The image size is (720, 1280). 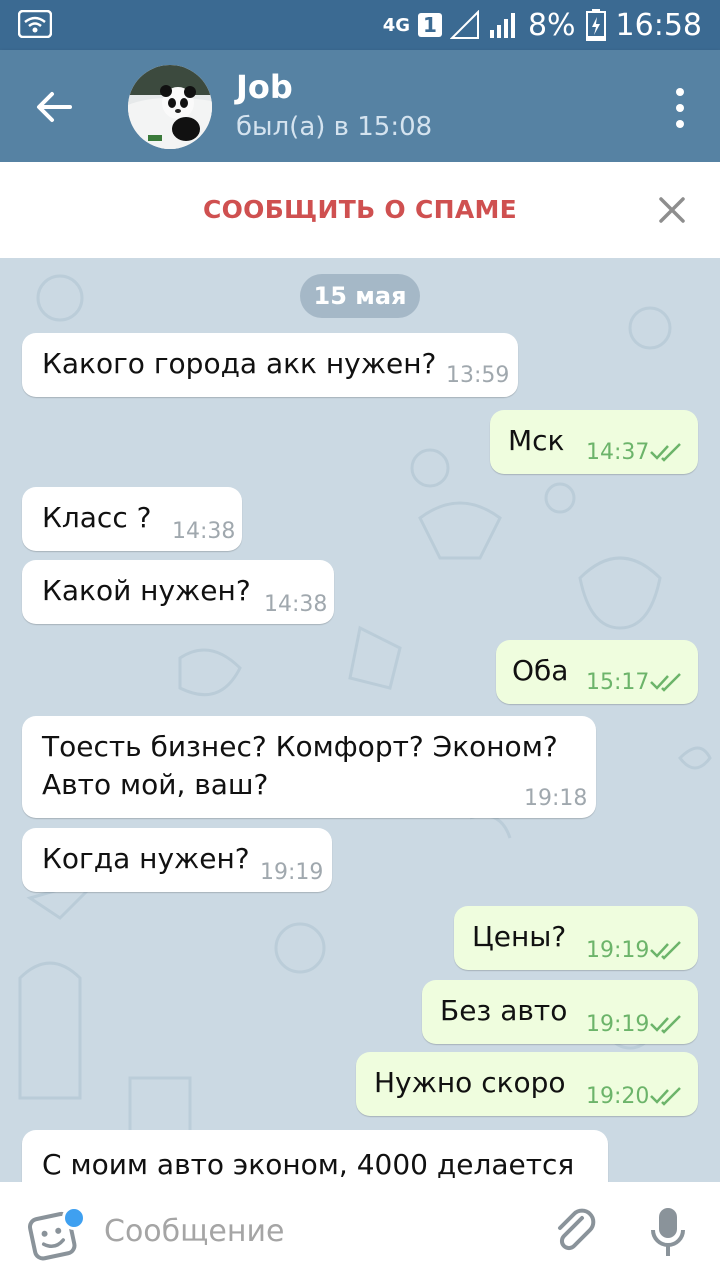 I want to click on clock: 16:58, so click(x=658, y=25).